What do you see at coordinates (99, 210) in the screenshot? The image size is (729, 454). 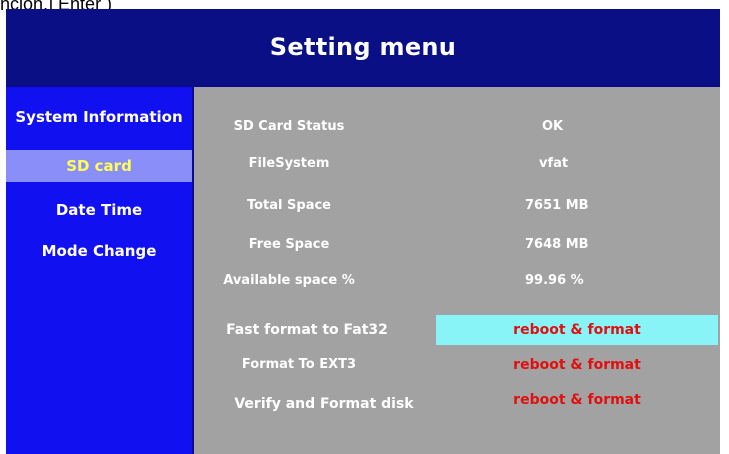 I see `sidebar-item-date-time: Date Time` at bounding box center [99, 210].